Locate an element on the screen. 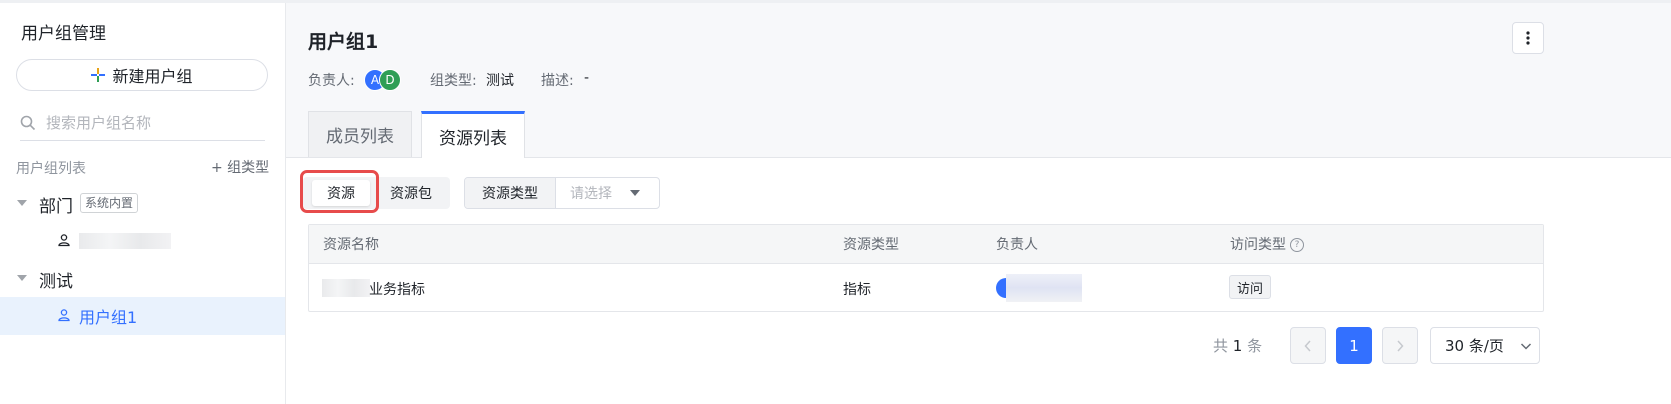  page-size-value: 30 条/页 is located at coordinates (1474, 346).